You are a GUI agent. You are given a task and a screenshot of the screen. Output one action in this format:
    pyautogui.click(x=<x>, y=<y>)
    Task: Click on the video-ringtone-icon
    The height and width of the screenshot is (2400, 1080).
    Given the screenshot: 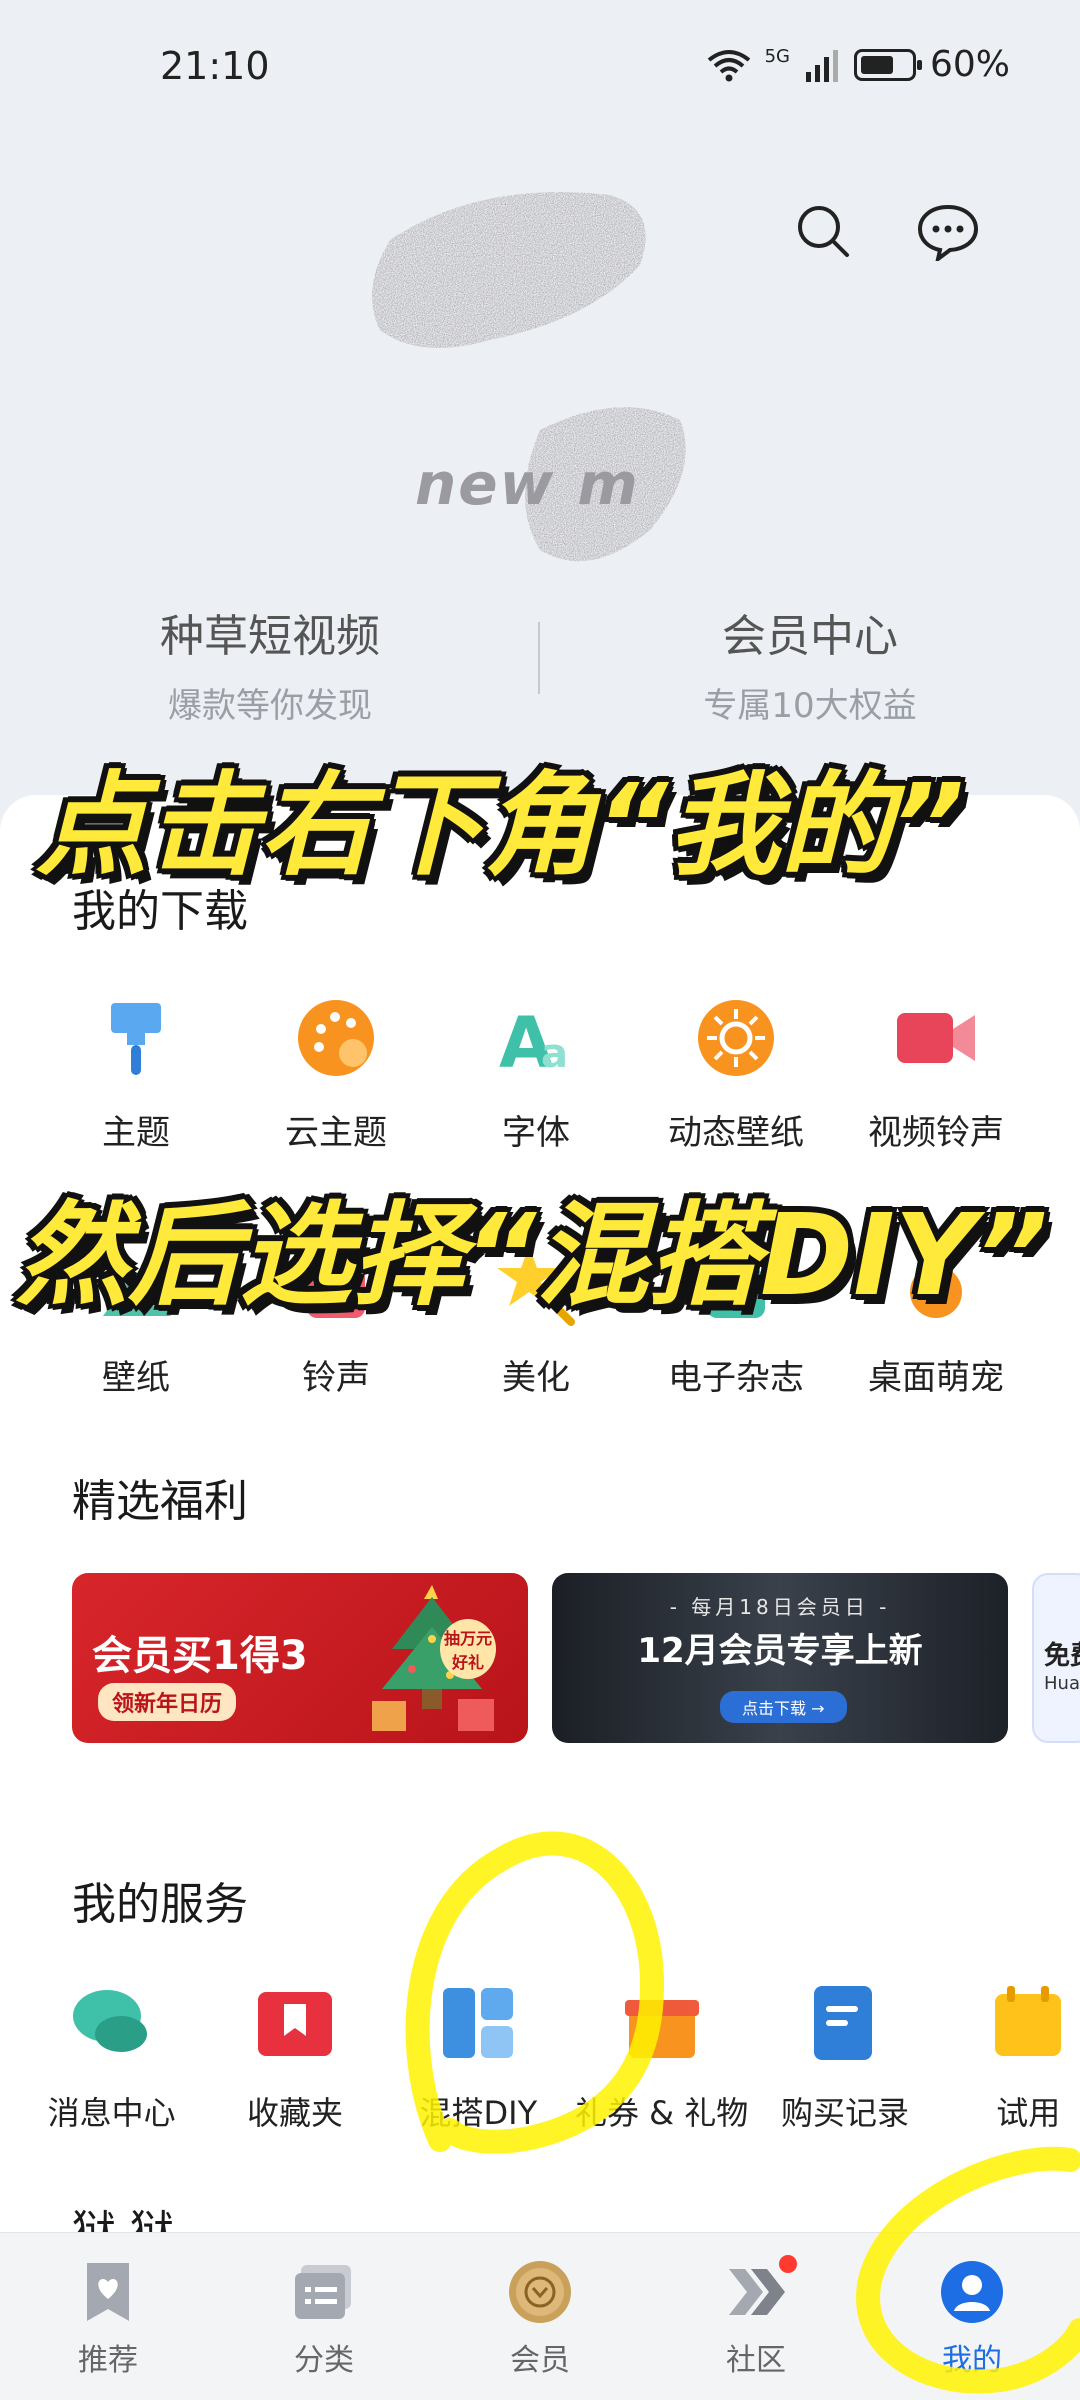 What is the action you would take?
    pyautogui.click(x=936, y=1038)
    